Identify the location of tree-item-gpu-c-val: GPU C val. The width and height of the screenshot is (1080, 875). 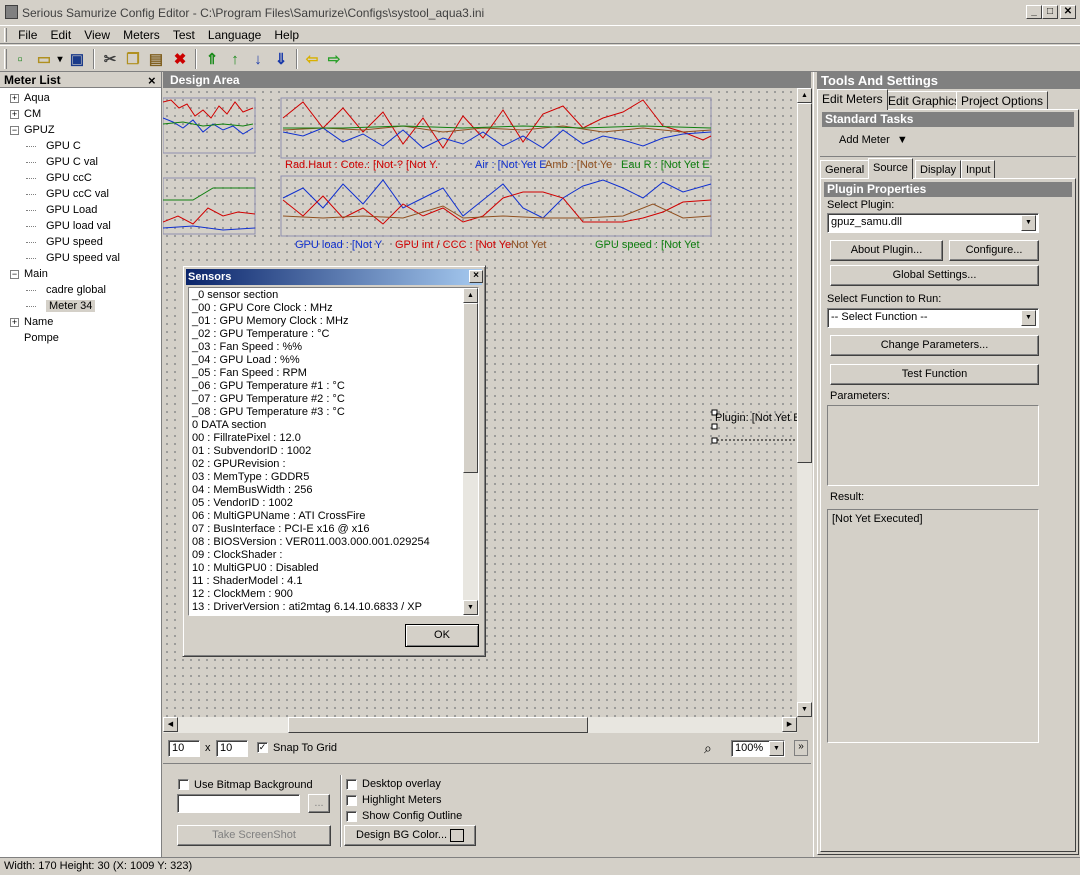
(62, 162).